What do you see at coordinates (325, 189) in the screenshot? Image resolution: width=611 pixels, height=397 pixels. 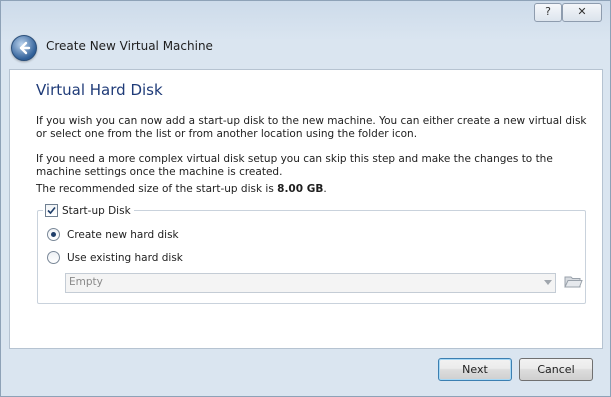 I see `recommended-size-suffix: .` at bounding box center [325, 189].